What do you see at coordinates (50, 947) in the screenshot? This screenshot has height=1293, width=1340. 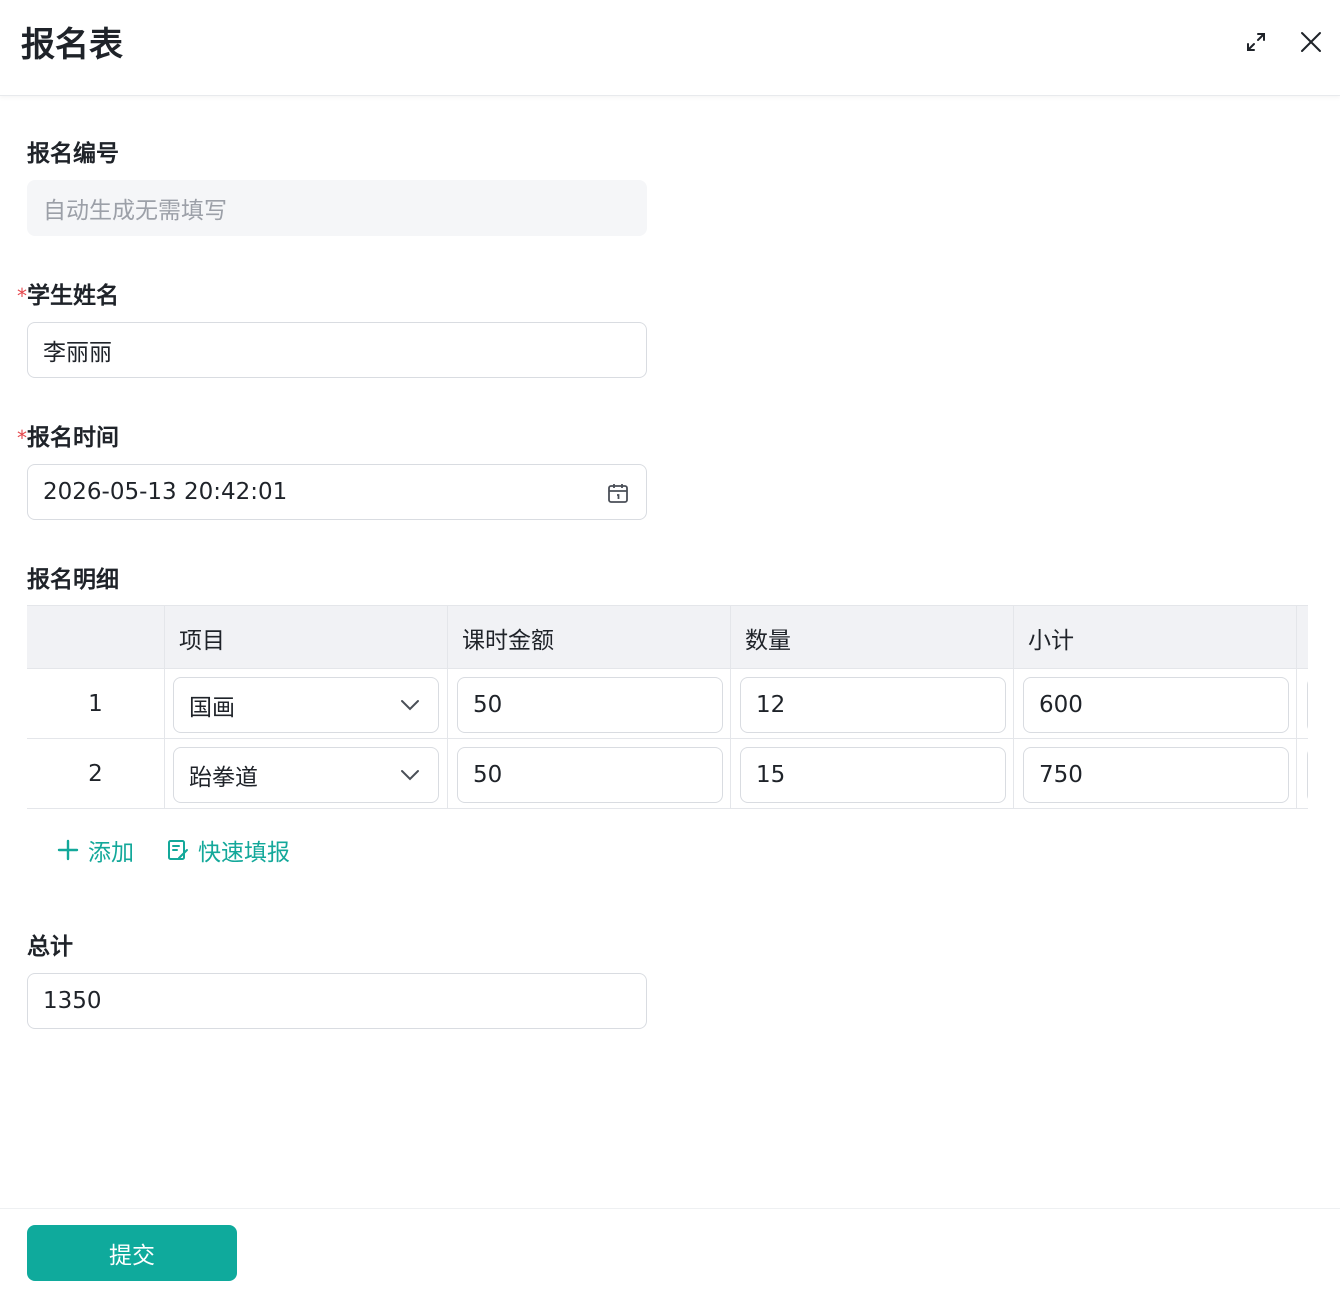 I see `total-label: 总计` at bounding box center [50, 947].